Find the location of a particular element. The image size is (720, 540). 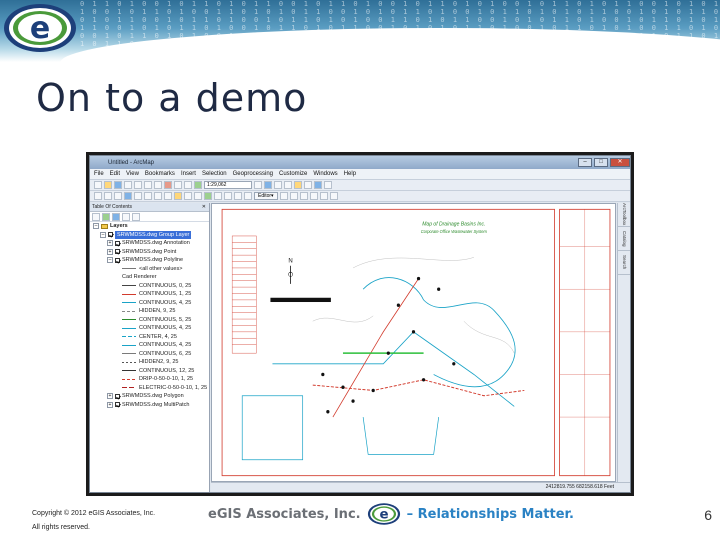

toc-row-symbol: HIDDEN2, 9, 25 is located at coordinates (149, 362).